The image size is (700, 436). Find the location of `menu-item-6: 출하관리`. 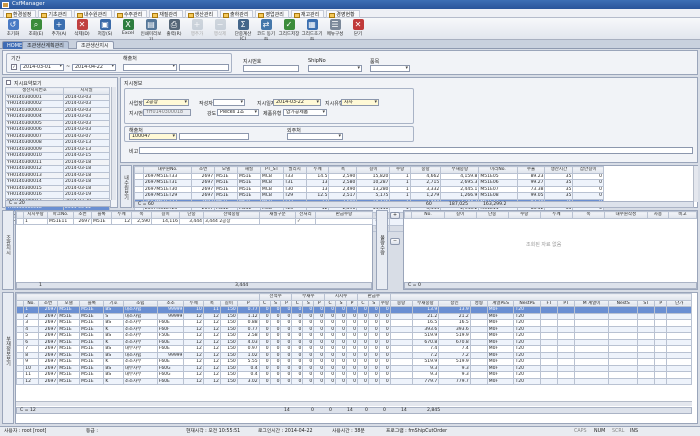

menu-item-6: 출하관리 is located at coordinates (237, 13).